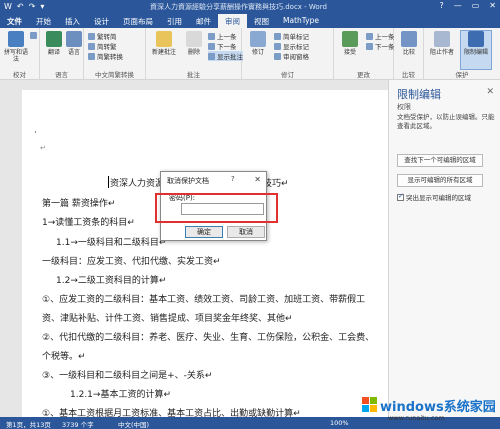  What do you see at coordinates (43, 21) in the screenshot?
I see `tab-home: 开始` at bounding box center [43, 21].